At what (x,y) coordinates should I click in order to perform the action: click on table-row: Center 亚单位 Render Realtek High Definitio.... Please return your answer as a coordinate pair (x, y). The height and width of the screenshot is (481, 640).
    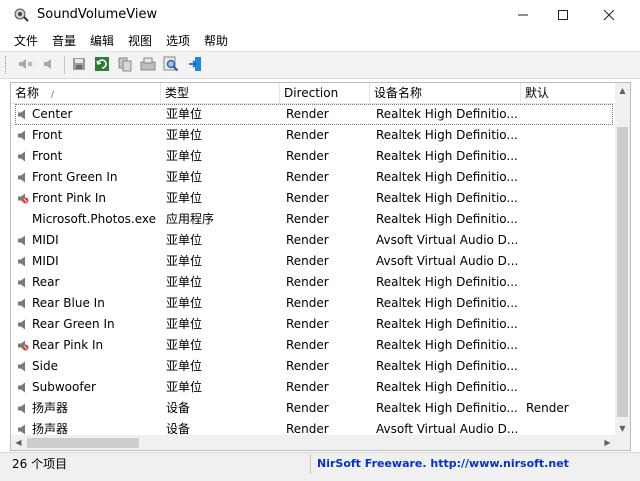
    Looking at the image, I should click on (314, 114).